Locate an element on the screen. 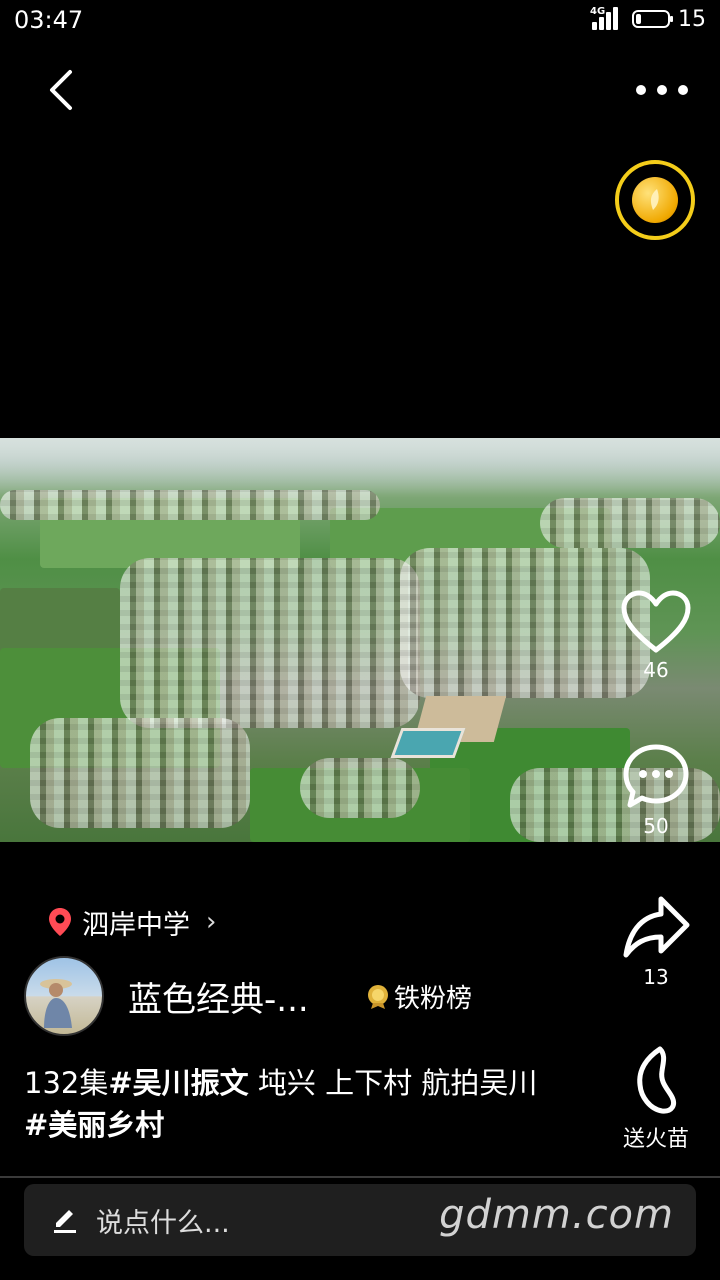 This screenshot has height=1280, width=720. hashtag-link: #吴川振文 is located at coordinates (178, 1083).